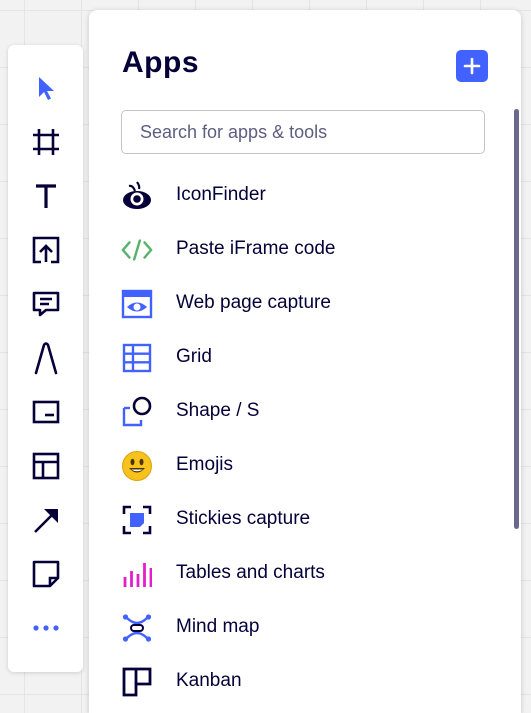  I want to click on select-tool, so click(46, 88).